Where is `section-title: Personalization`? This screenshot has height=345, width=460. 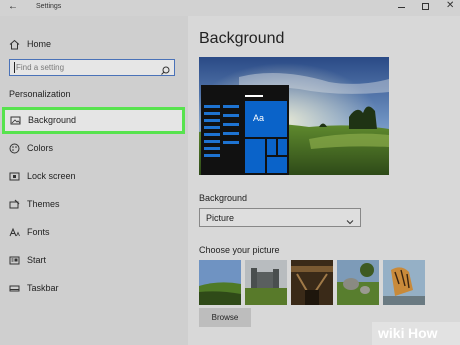
section-title: Personalization is located at coordinates (40, 94).